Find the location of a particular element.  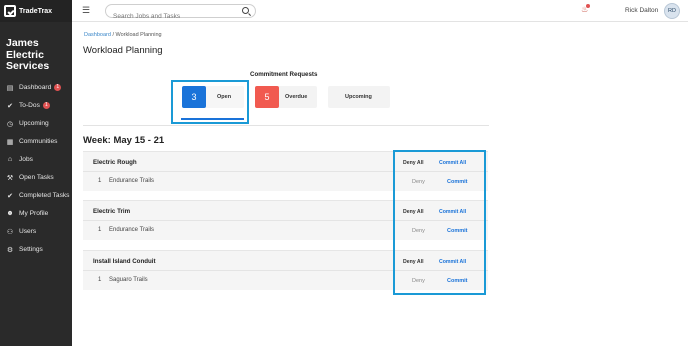

sidebar-item-label: Open Tasks is located at coordinates (36, 177).